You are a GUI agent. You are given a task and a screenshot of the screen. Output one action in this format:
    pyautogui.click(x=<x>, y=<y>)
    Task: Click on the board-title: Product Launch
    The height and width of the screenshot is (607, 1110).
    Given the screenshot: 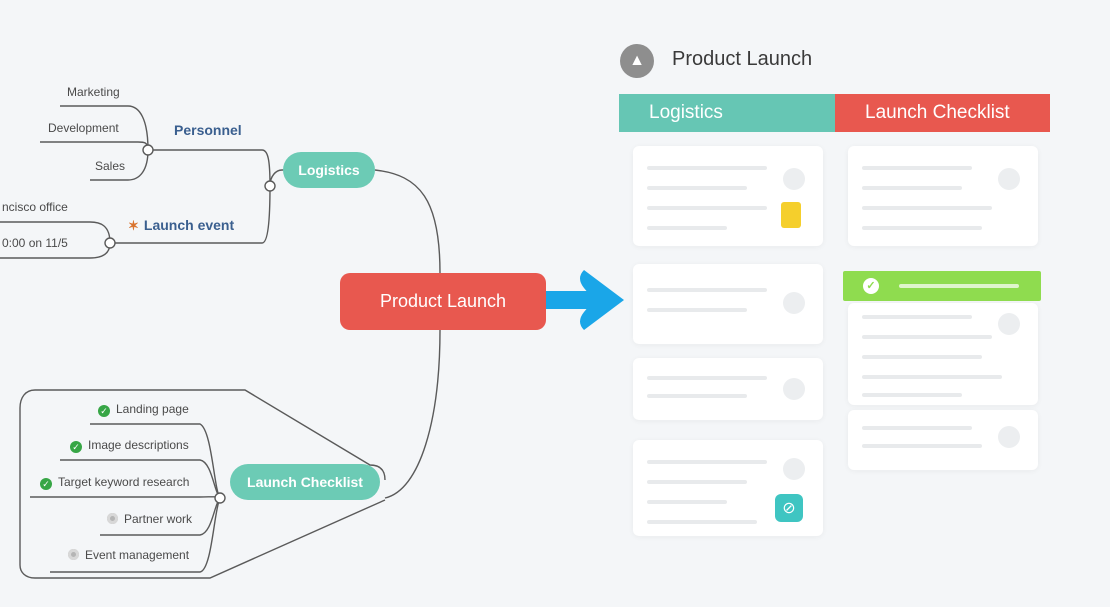 What is the action you would take?
    pyautogui.click(x=742, y=59)
    